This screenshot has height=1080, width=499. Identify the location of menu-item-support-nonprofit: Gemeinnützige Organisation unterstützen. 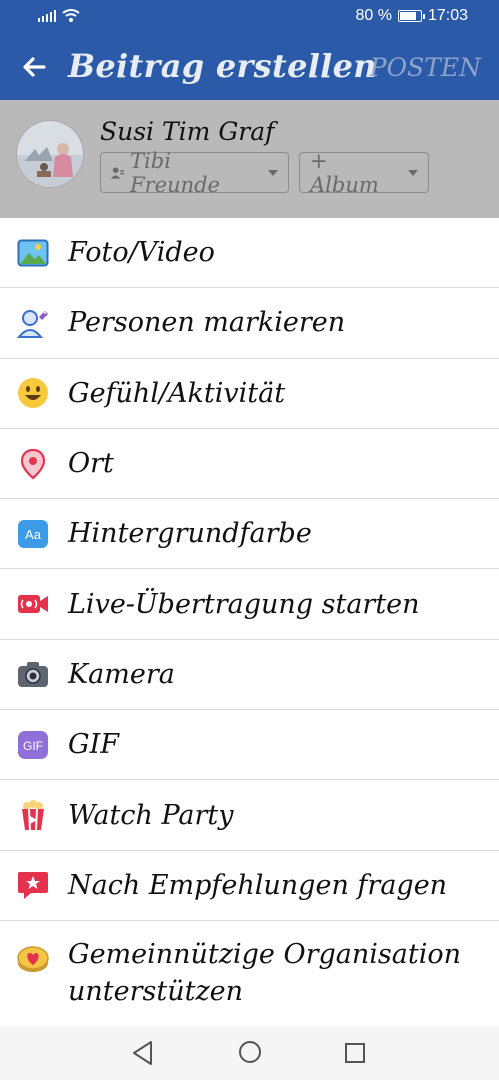
(249, 974).